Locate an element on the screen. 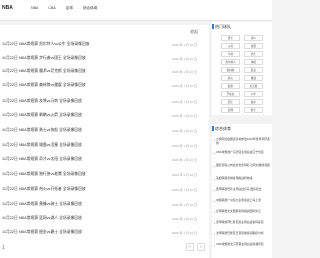 The width and height of the screenshot is (320, 258). list-item-title: 11月22日 NBA常规赛 独行侠vs老鹰 全场录像回放 is located at coordinates (44, 174).